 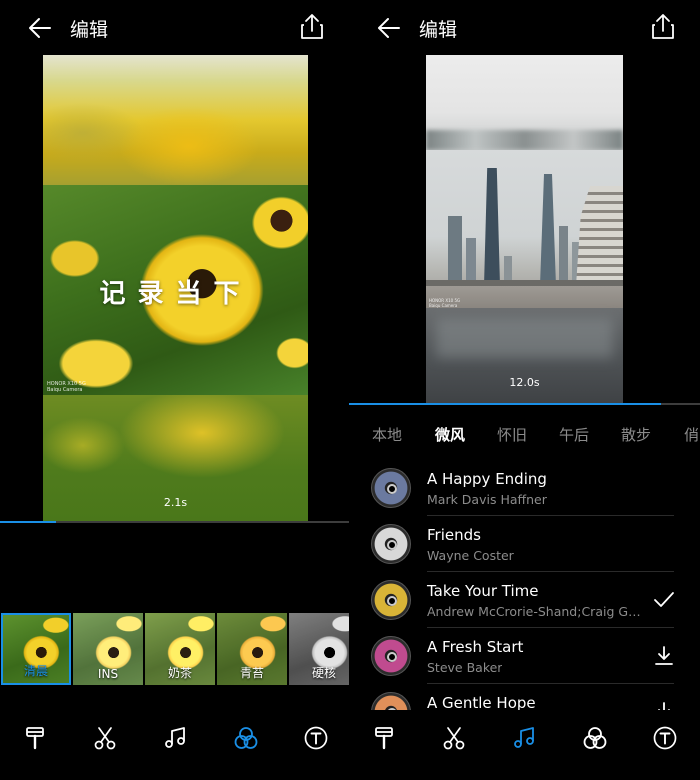 What do you see at coordinates (36, 649) in the screenshot?
I see `filter-item-qingchen: 清晨` at bounding box center [36, 649].